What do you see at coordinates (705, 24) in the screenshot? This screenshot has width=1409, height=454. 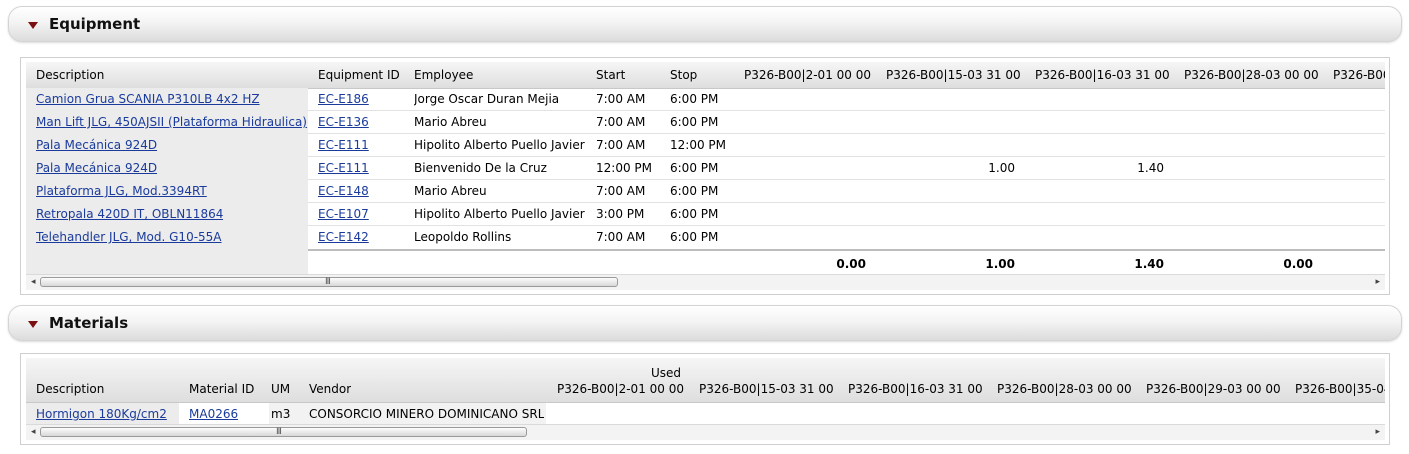 I see `equipment-section-header: Equipment` at bounding box center [705, 24].